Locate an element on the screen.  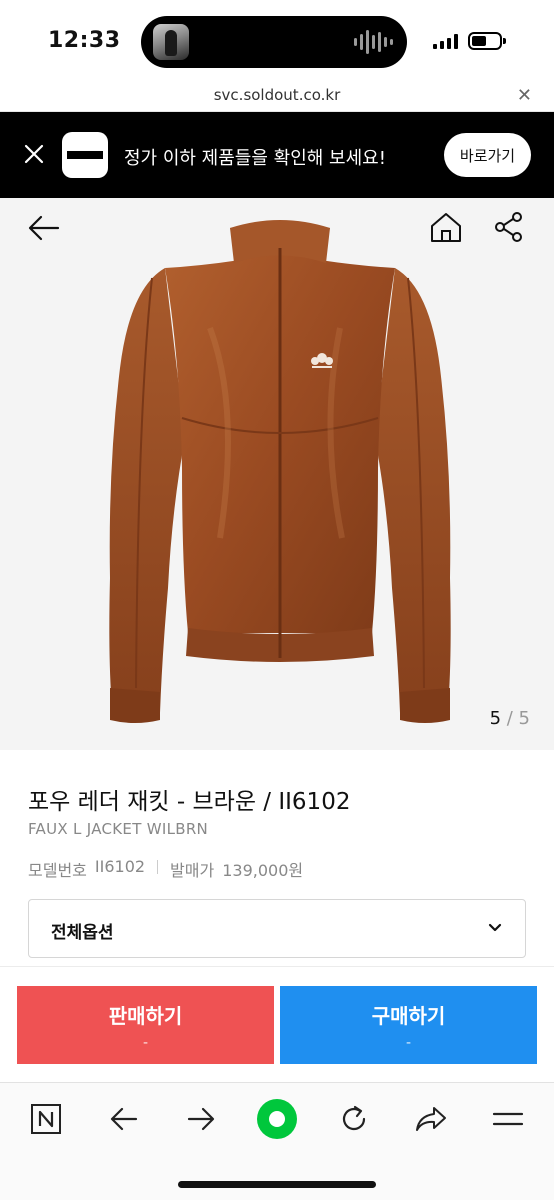
share-icon is located at coordinates (509, 227).